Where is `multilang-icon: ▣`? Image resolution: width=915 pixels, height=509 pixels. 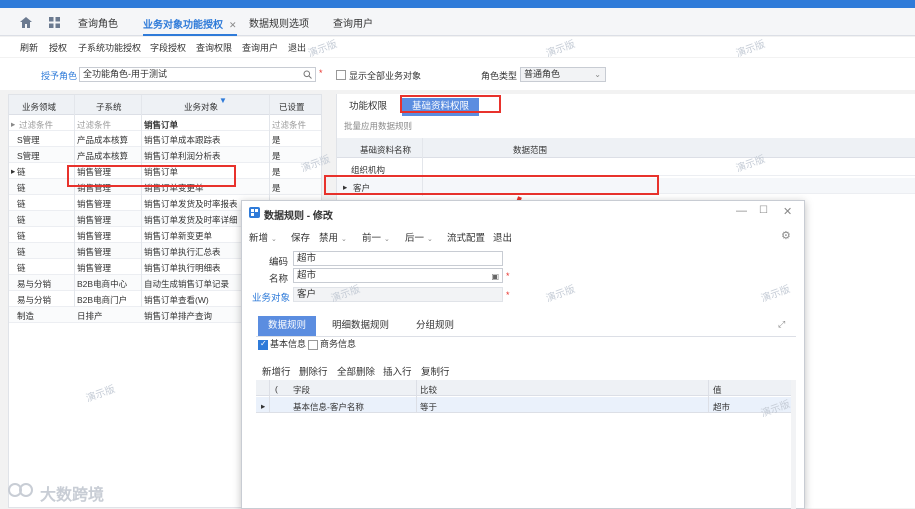
multilang-icon: ▣ is located at coordinates (495, 276).